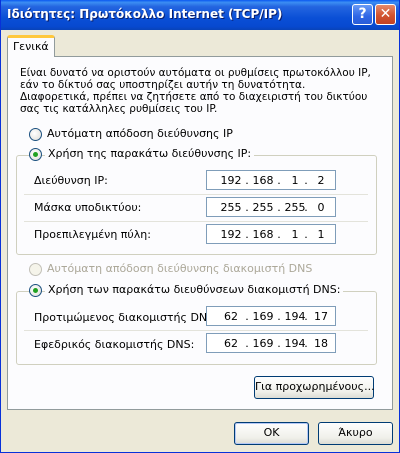 This screenshot has width=400, height=453. What do you see at coordinates (150, 153) in the screenshot?
I see `manual-ip-label: Χρήση της παρακάτω διεύθυνσης IP:` at bounding box center [150, 153].